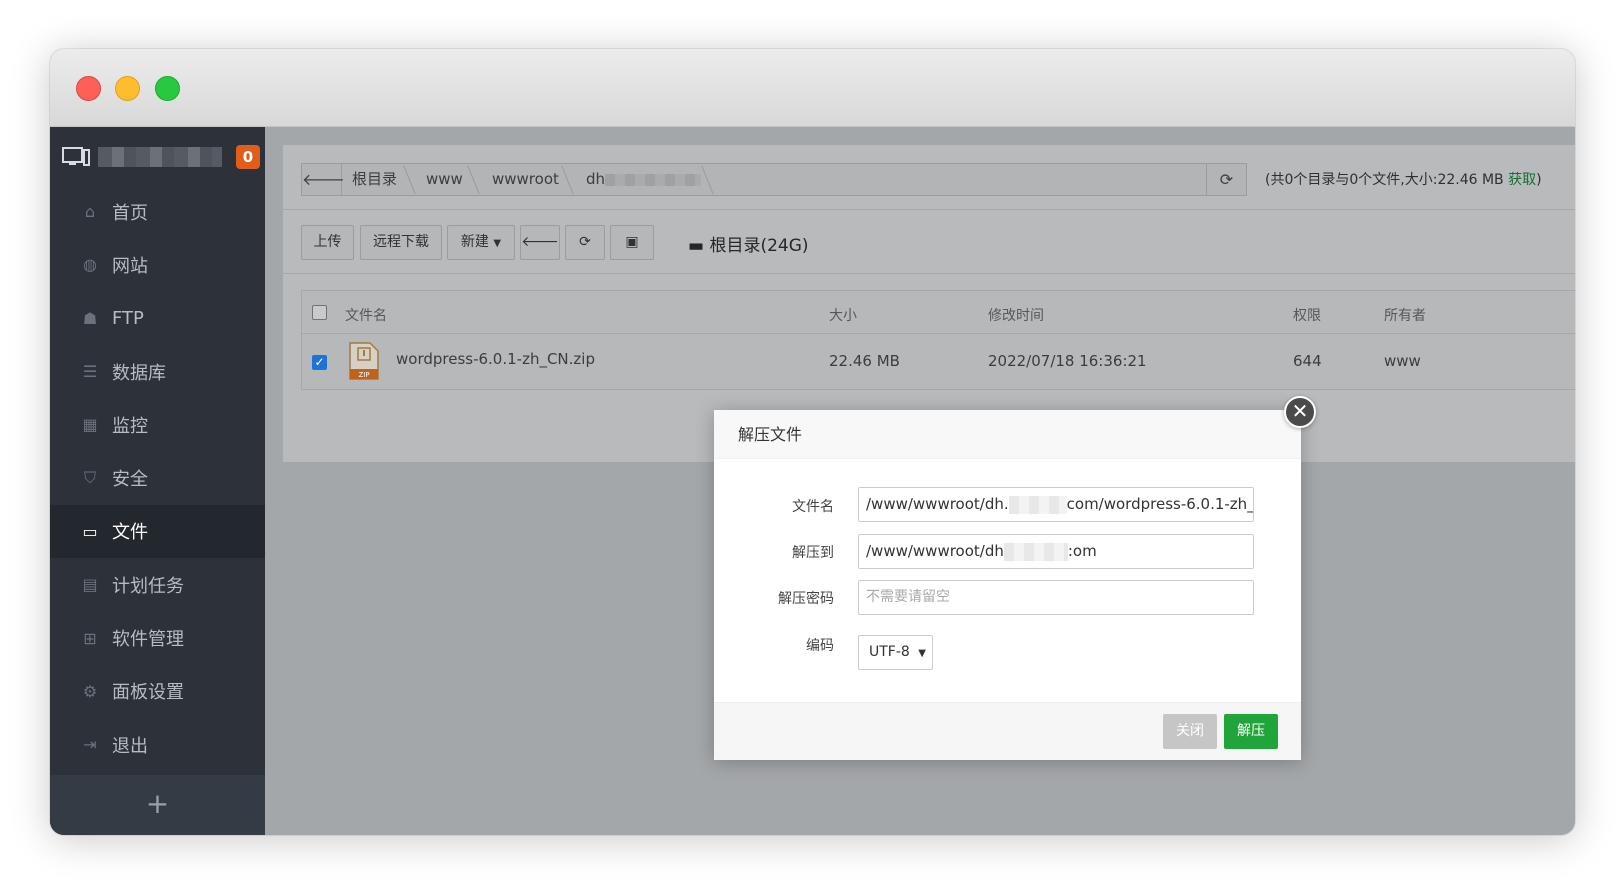 The width and height of the screenshot is (1624, 884). I want to click on disk-icon: ▬, so click(696, 246).